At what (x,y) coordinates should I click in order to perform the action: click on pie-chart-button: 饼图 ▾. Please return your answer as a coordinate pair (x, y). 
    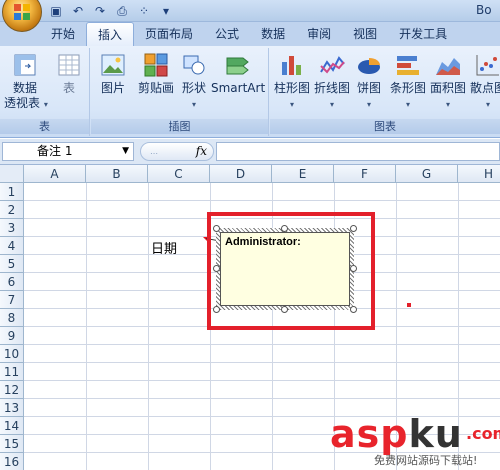
    Looking at the image, I should click on (369, 81).